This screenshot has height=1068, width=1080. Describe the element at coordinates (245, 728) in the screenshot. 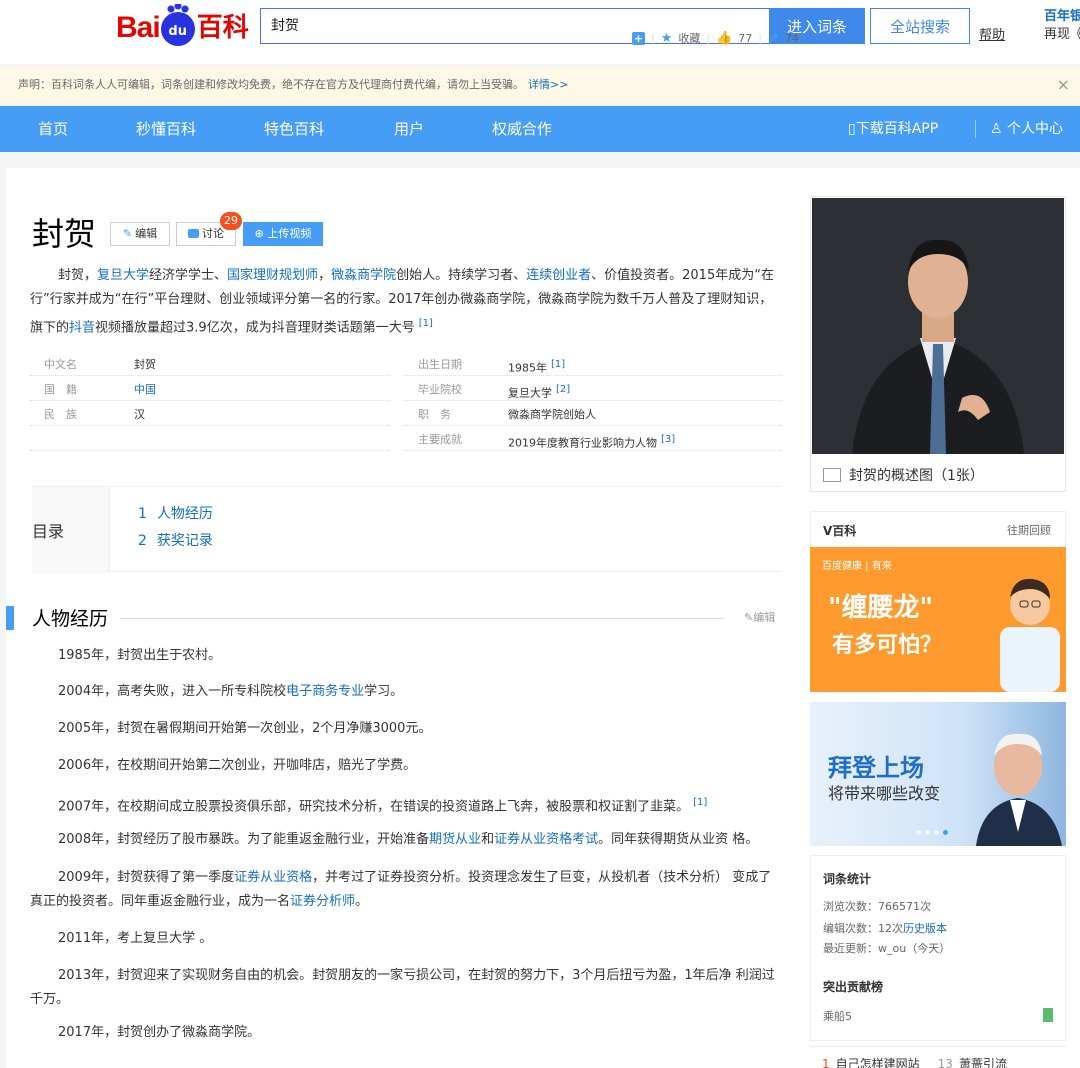

I see `paragraph: 2005年，封贺在暑假期间开始第一次创业，2个月净赚3000元。` at that location.